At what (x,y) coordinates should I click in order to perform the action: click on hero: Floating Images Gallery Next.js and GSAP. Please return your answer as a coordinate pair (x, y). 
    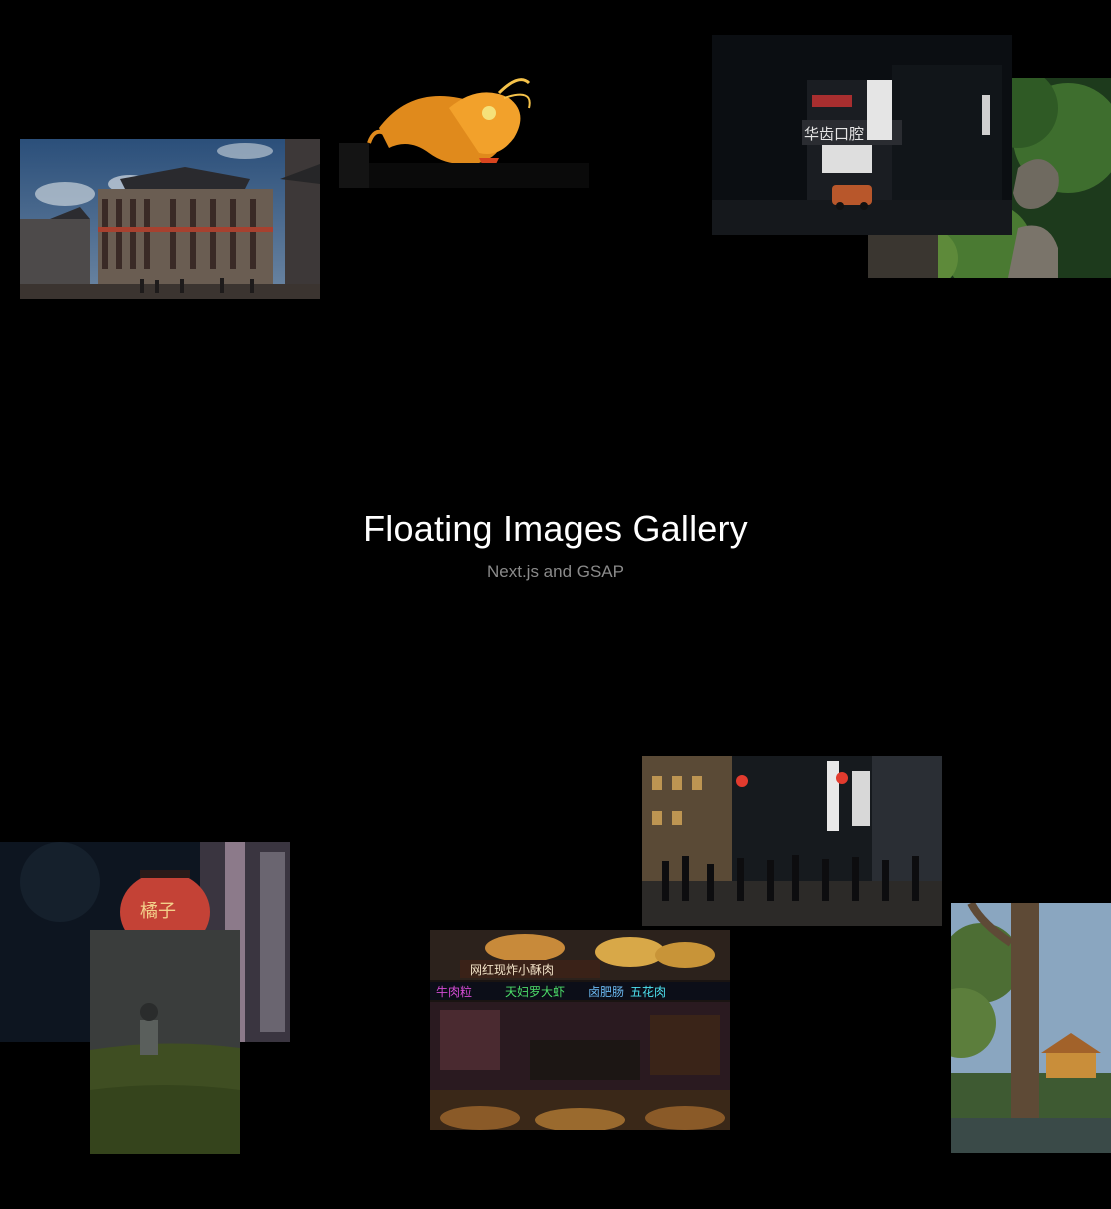
    Looking at the image, I should click on (555, 545).